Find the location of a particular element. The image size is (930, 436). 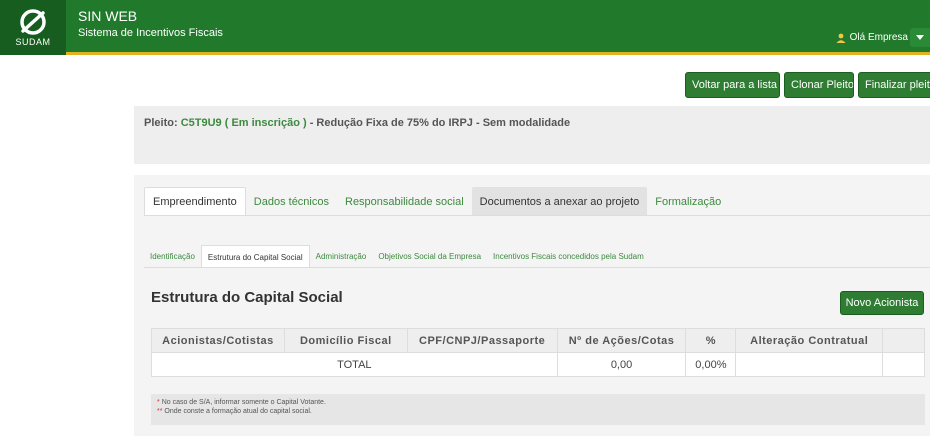

tab-responsabilidade-social: Responsabilidade social is located at coordinates (404, 201).